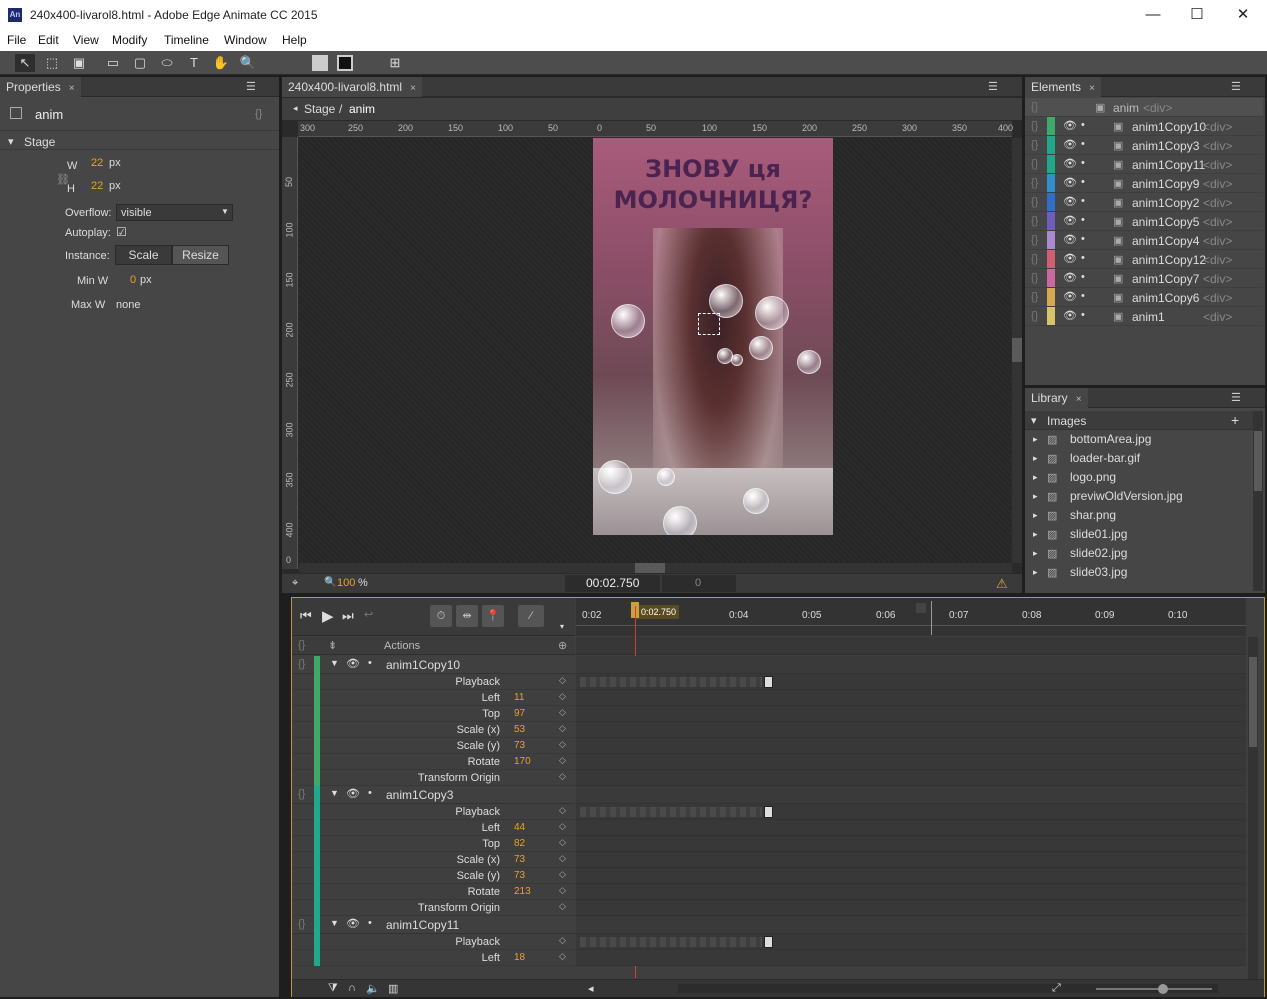 The image size is (1267, 999). What do you see at coordinates (1144, 183) in the screenshot?
I see `element-row: {} 👁 • ▣ anim1Copy9 <div>` at bounding box center [1144, 183].